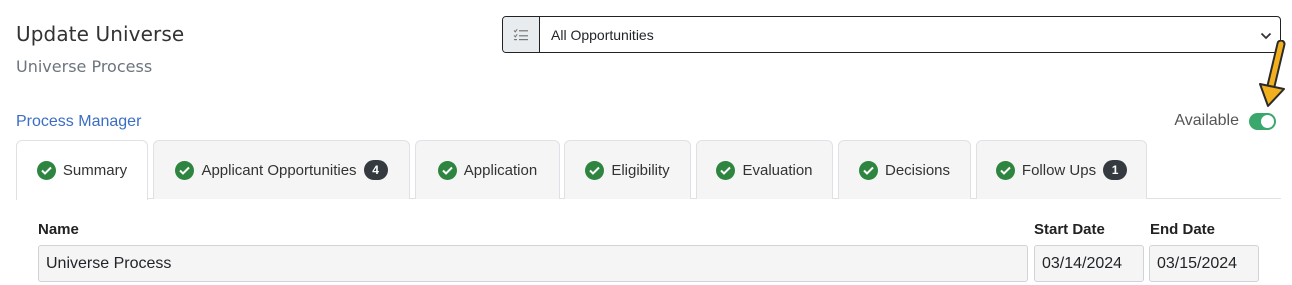  What do you see at coordinates (1272, 73) in the screenshot?
I see `arrow-down-left-icon` at bounding box center [1272, 73].